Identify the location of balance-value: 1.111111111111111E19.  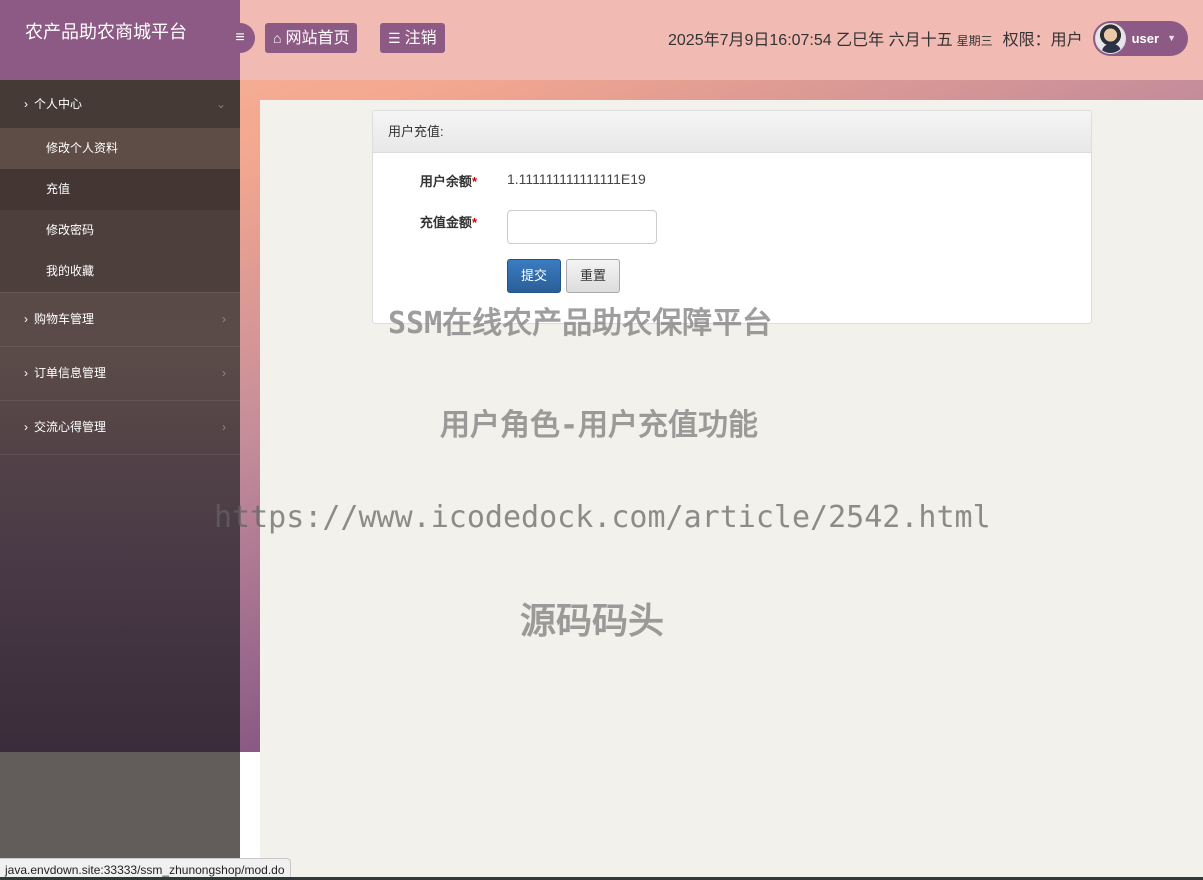
(576, 179).